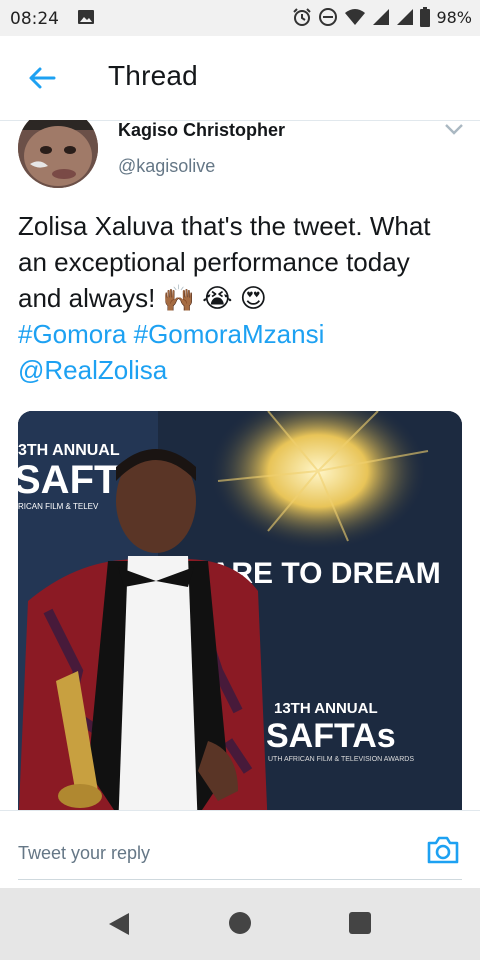 The image size is (480, 960). What do you see at coordinates (240, 78) in the screenshot?
I see `app-bar: Thread` at bounding box center [240, 78].